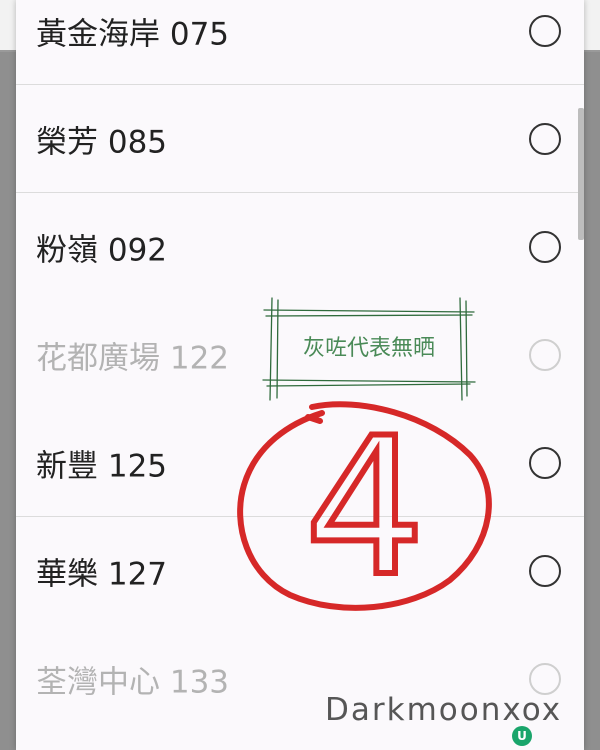 This screenshot has width=600, height=750. Describe the element at coordinates (133, 682) in the screenshot. I see `option-label: 荃灣中心 133` at that location.